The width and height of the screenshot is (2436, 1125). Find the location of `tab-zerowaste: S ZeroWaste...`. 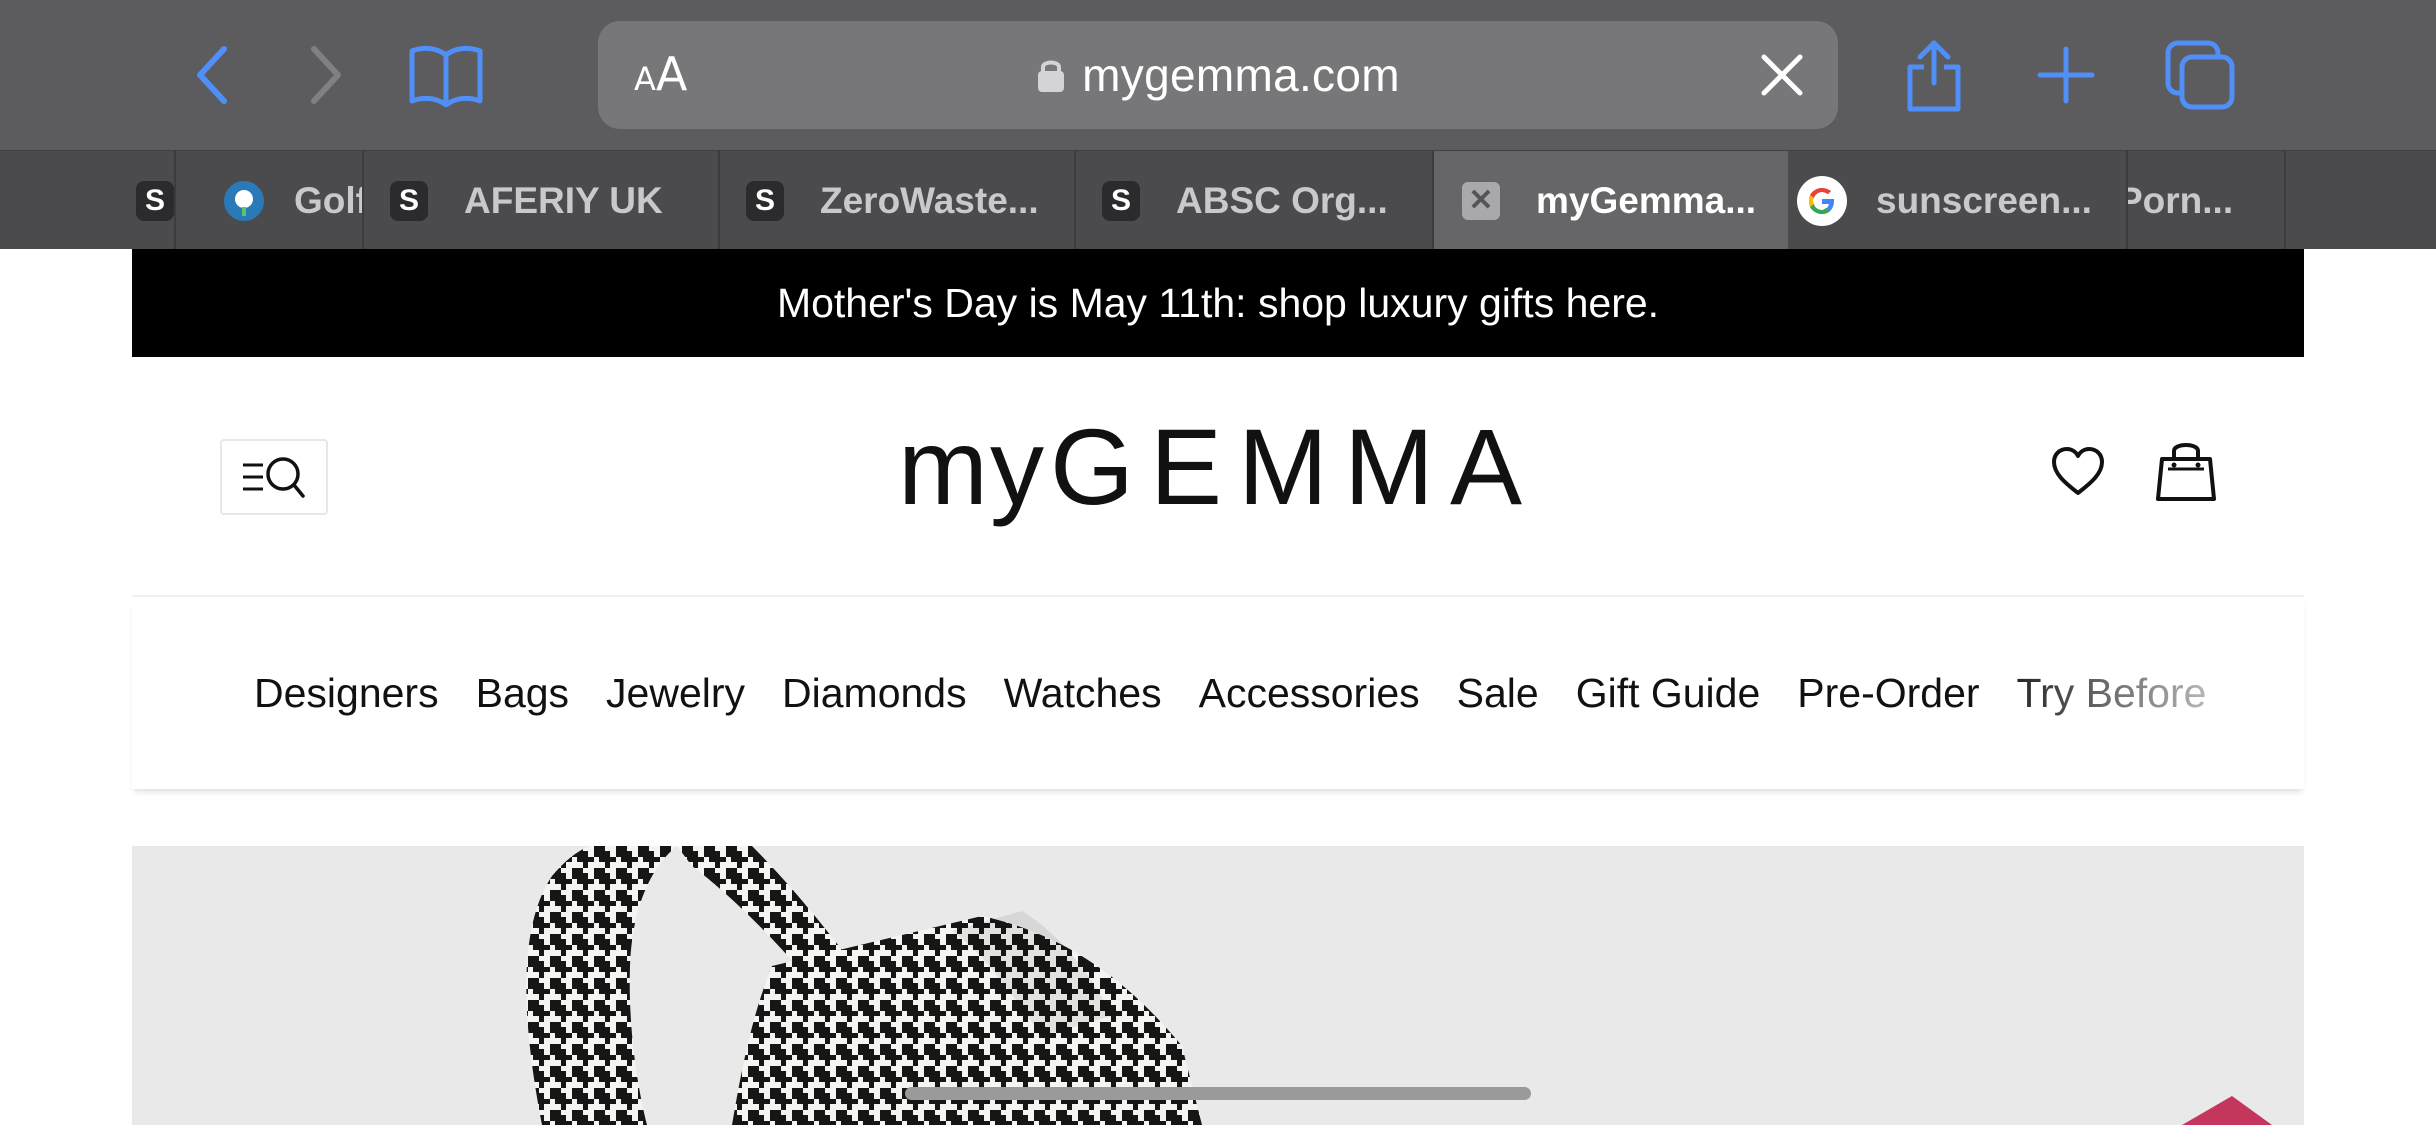

tab-zerowaste: S ZeroWaste... is located at coordinates (896, 200).